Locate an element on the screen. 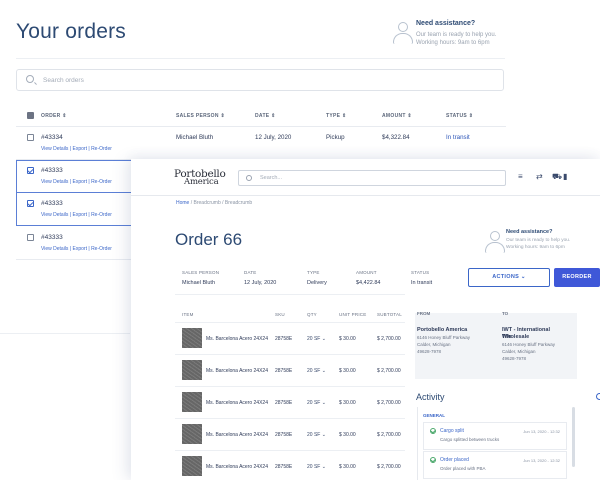  breadcrumb-home: Home is located at coordinates (182, 203).